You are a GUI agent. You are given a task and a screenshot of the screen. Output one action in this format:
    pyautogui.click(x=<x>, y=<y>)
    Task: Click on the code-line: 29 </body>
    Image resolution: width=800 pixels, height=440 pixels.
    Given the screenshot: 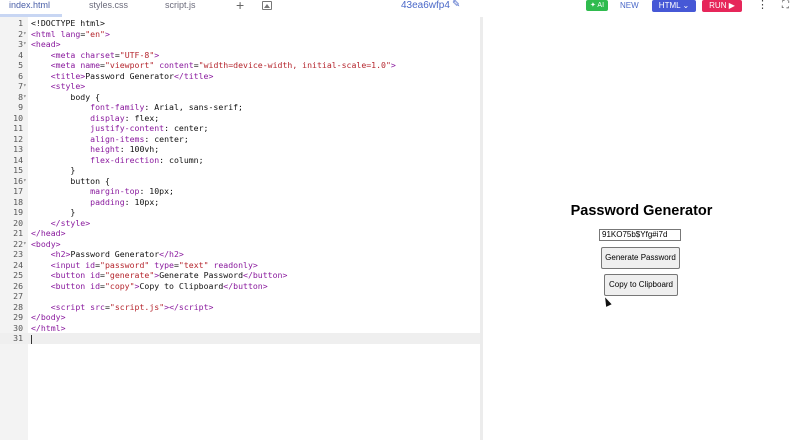 What is the action you would take?
    pyautogui.click(x=240, y=317)
    